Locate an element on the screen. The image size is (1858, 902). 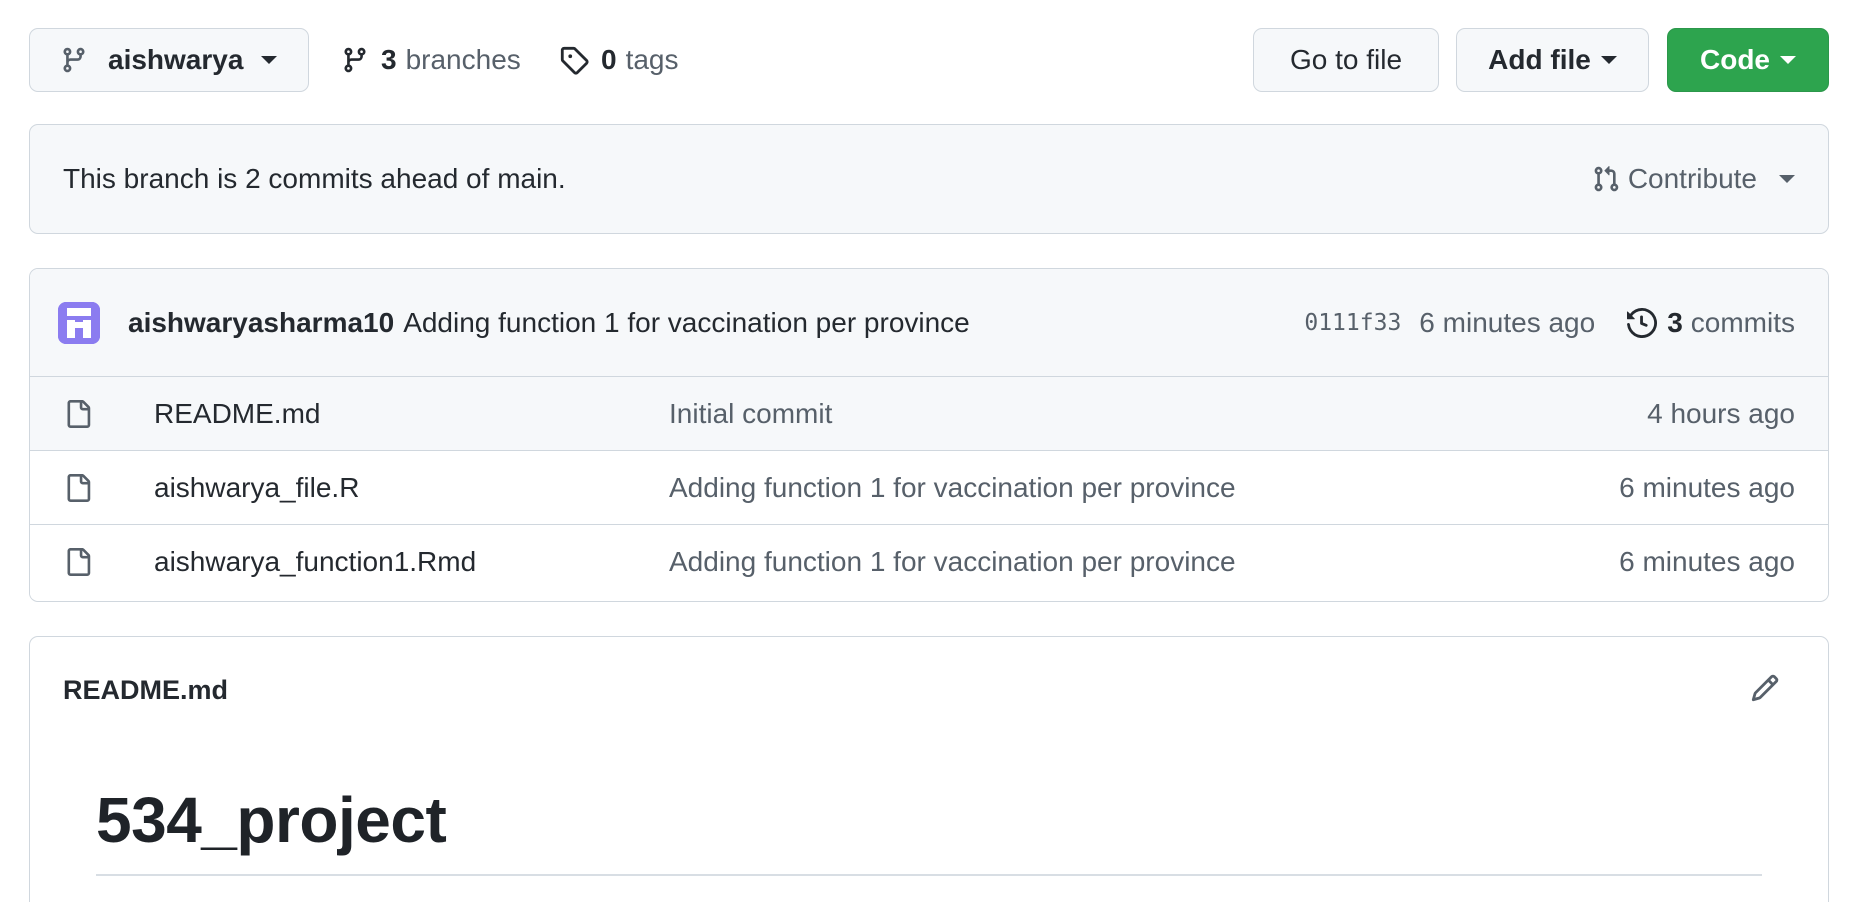
tags-link: 0 tags is located at coordinates (619, 60).